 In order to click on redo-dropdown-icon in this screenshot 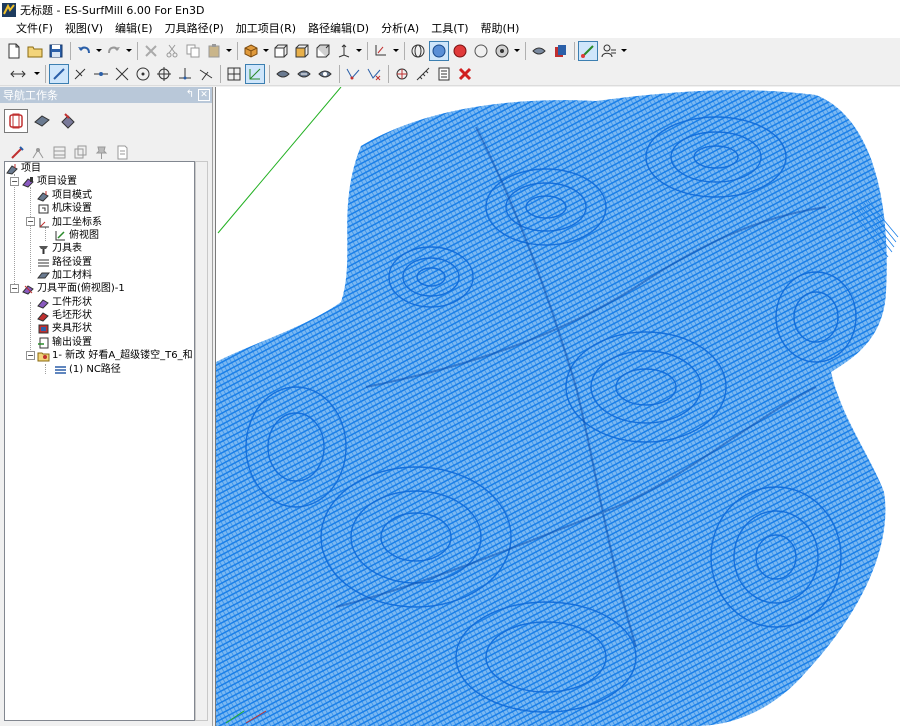, I will do `click(128, 51)`.